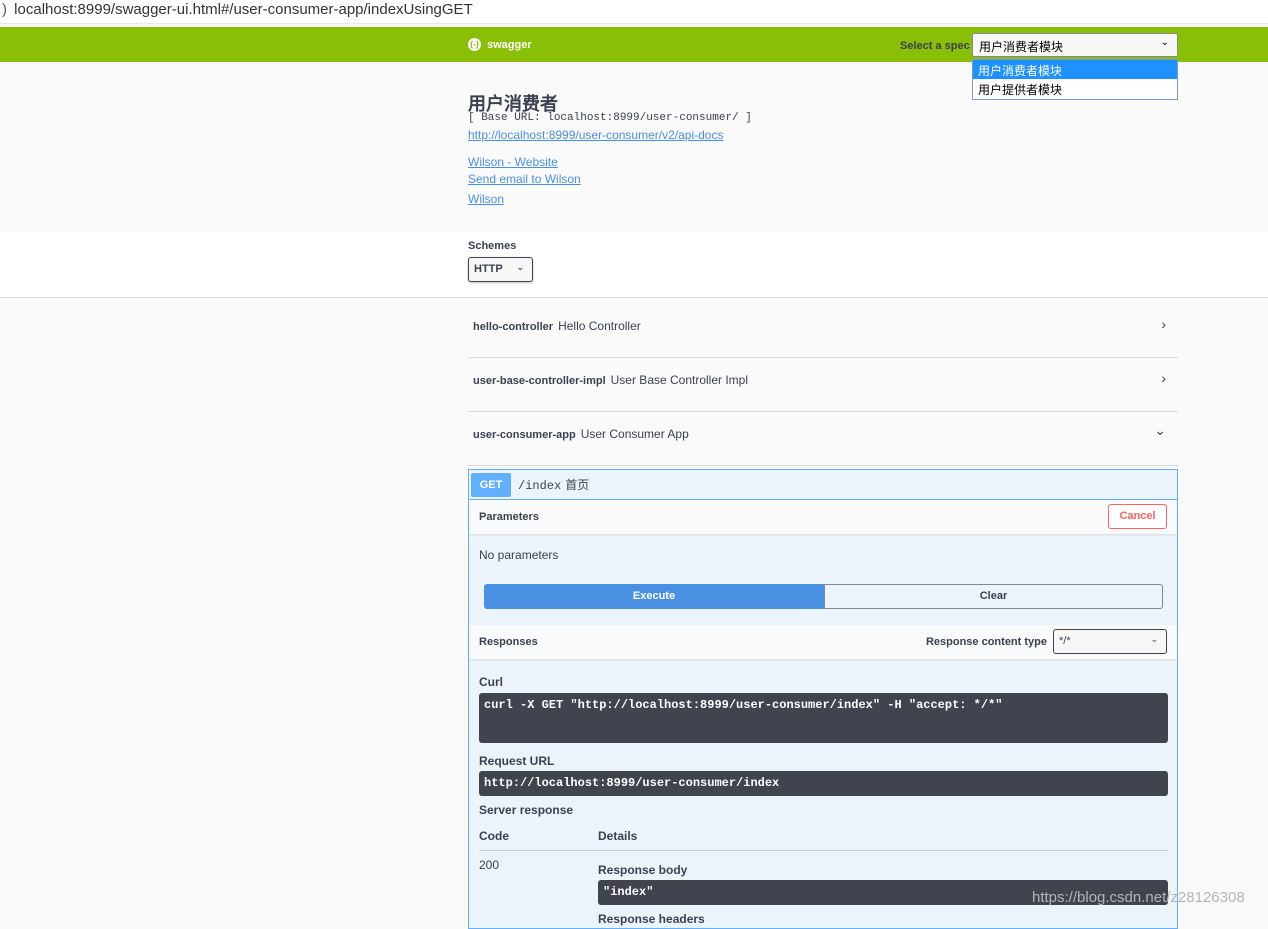 The width and height of the screenshot is (1268, 929). I want to click on cancel-button: Cancel, so click(1137, 516).